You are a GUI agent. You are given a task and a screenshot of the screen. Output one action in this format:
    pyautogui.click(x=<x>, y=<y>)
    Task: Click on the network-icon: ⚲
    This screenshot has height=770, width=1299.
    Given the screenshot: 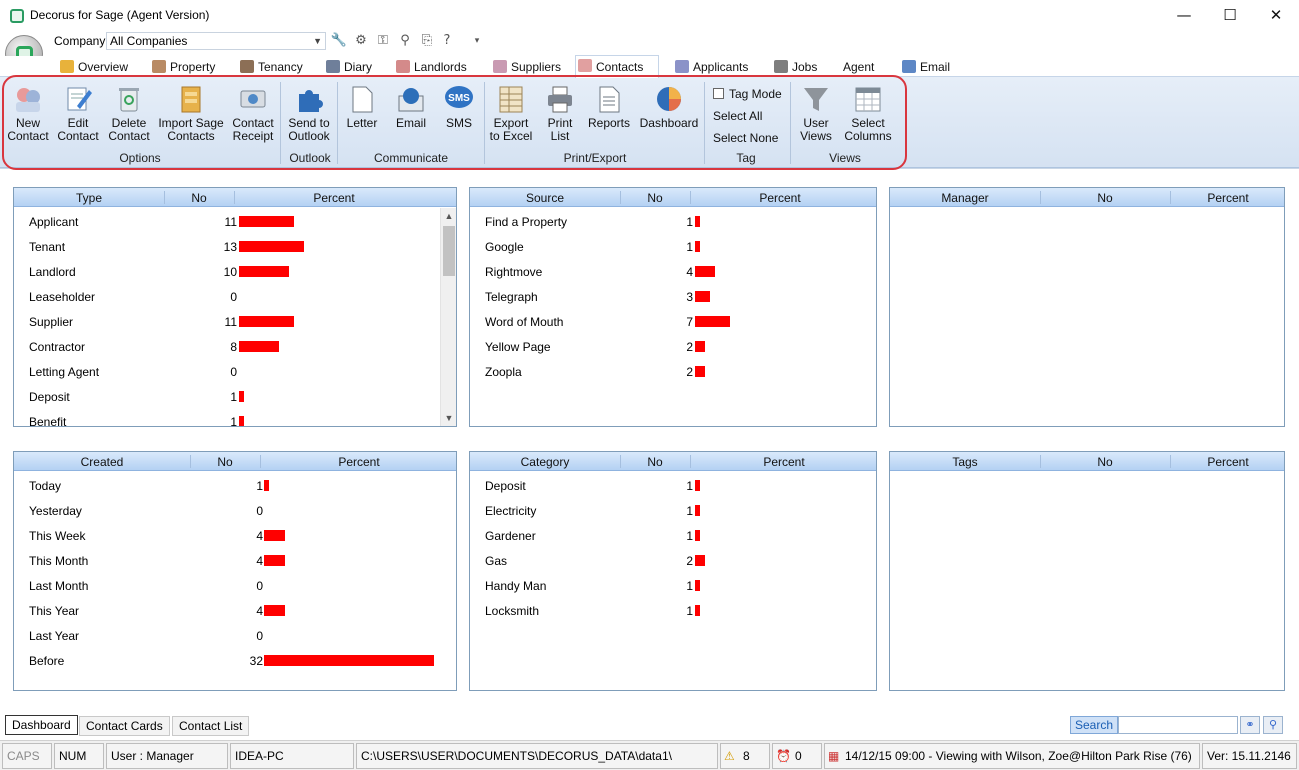 What is the action you would take?
    pyautogui.click(x=405, y=41)
    